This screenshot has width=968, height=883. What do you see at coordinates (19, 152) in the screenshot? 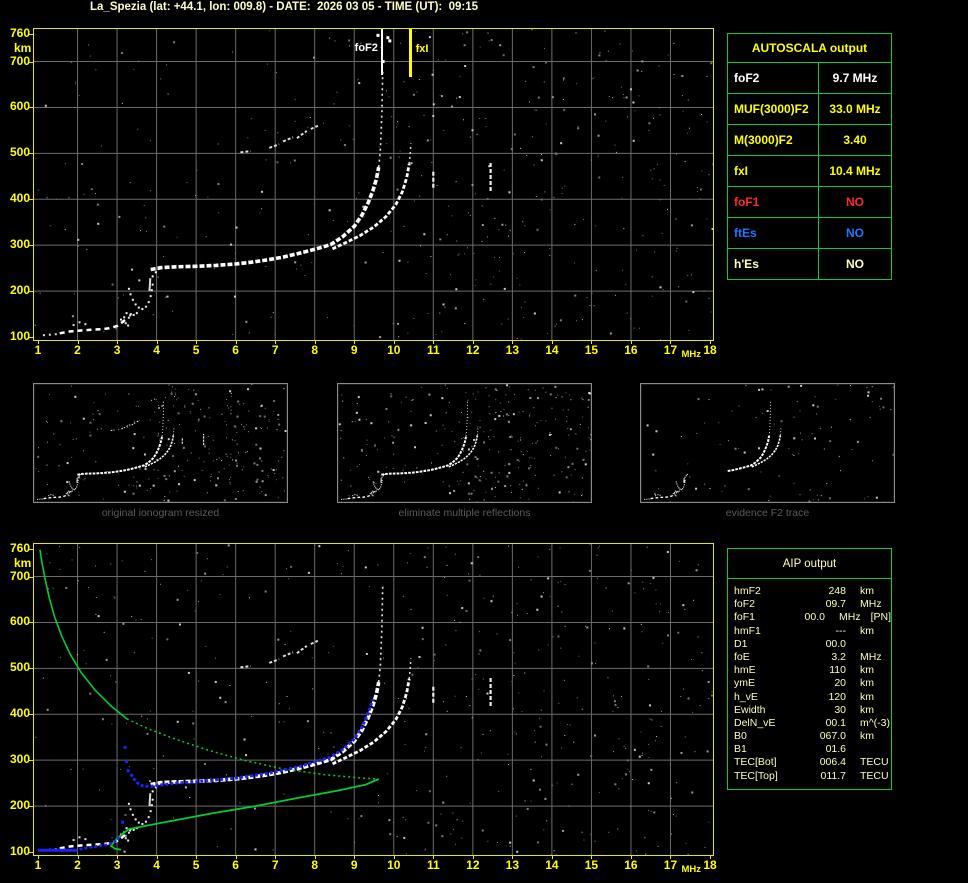
I see `y-axis-label-top: 500` at bounding box center [19, 152].